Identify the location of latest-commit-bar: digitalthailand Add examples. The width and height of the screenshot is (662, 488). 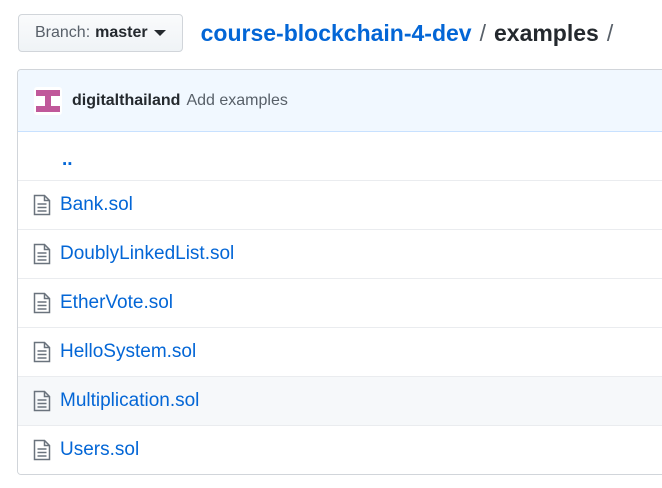
(340, 101).